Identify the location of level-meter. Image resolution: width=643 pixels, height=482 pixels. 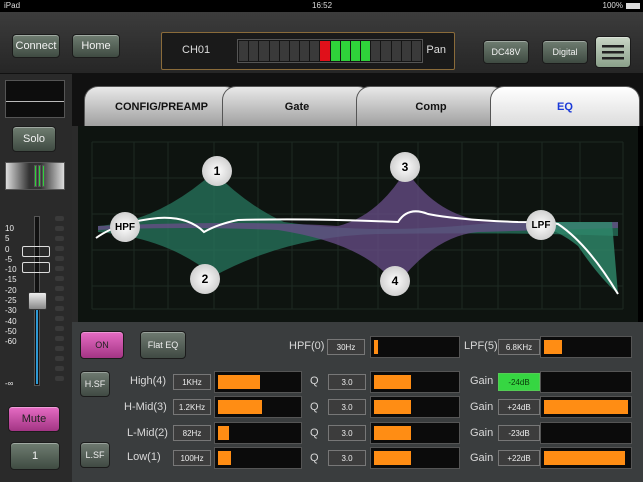
(330, 51).